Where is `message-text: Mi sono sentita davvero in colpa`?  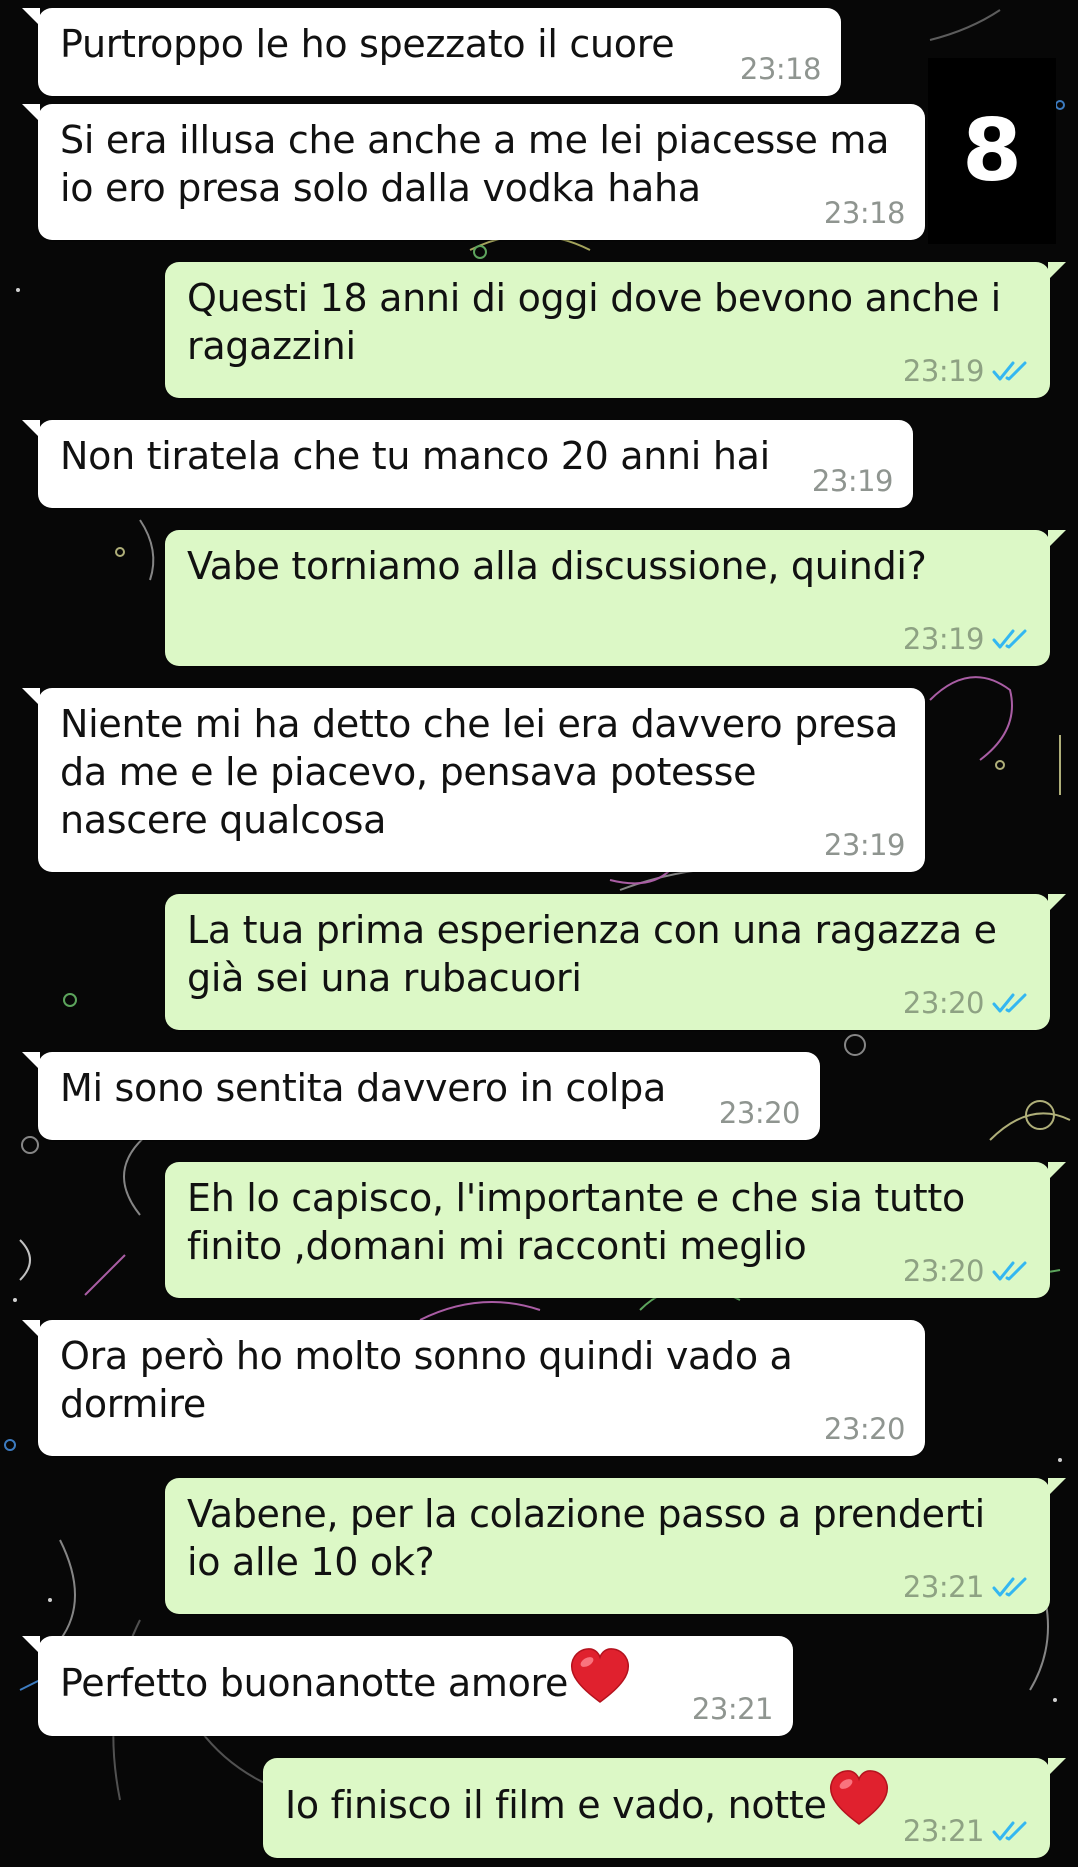
message-text: Mi sono sentita davvero in colpa is located at coordinates (429, 1088).